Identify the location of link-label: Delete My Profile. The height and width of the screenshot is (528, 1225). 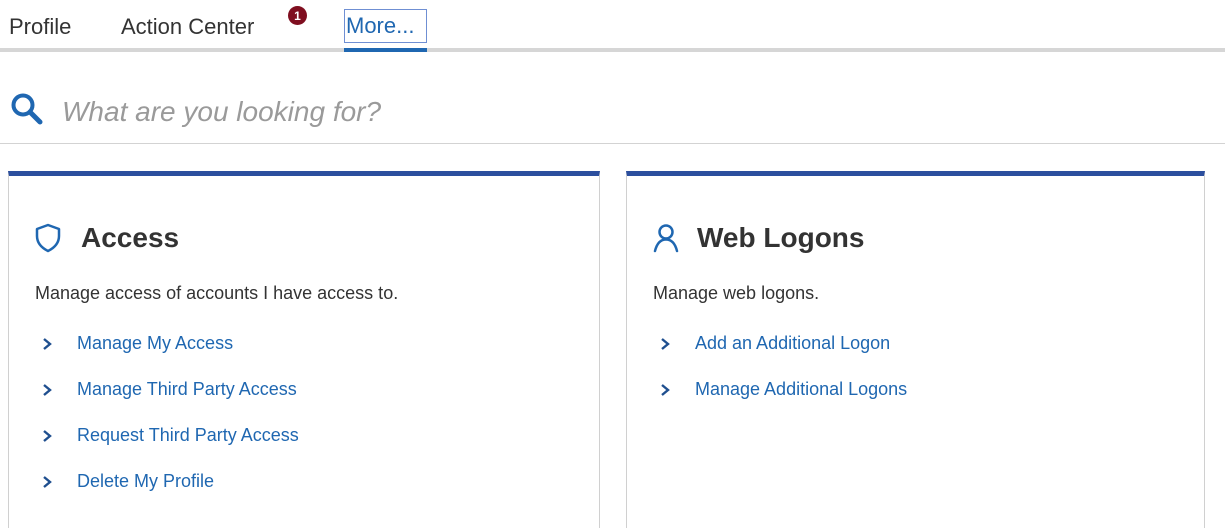
(146, 481).